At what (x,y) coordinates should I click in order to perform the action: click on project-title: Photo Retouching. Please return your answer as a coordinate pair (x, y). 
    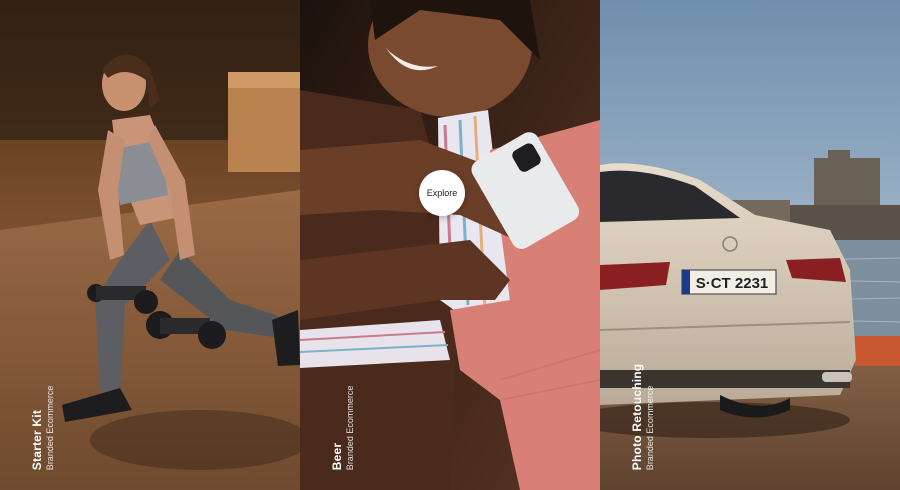
    Looking at the image, I should click on (637, 416).